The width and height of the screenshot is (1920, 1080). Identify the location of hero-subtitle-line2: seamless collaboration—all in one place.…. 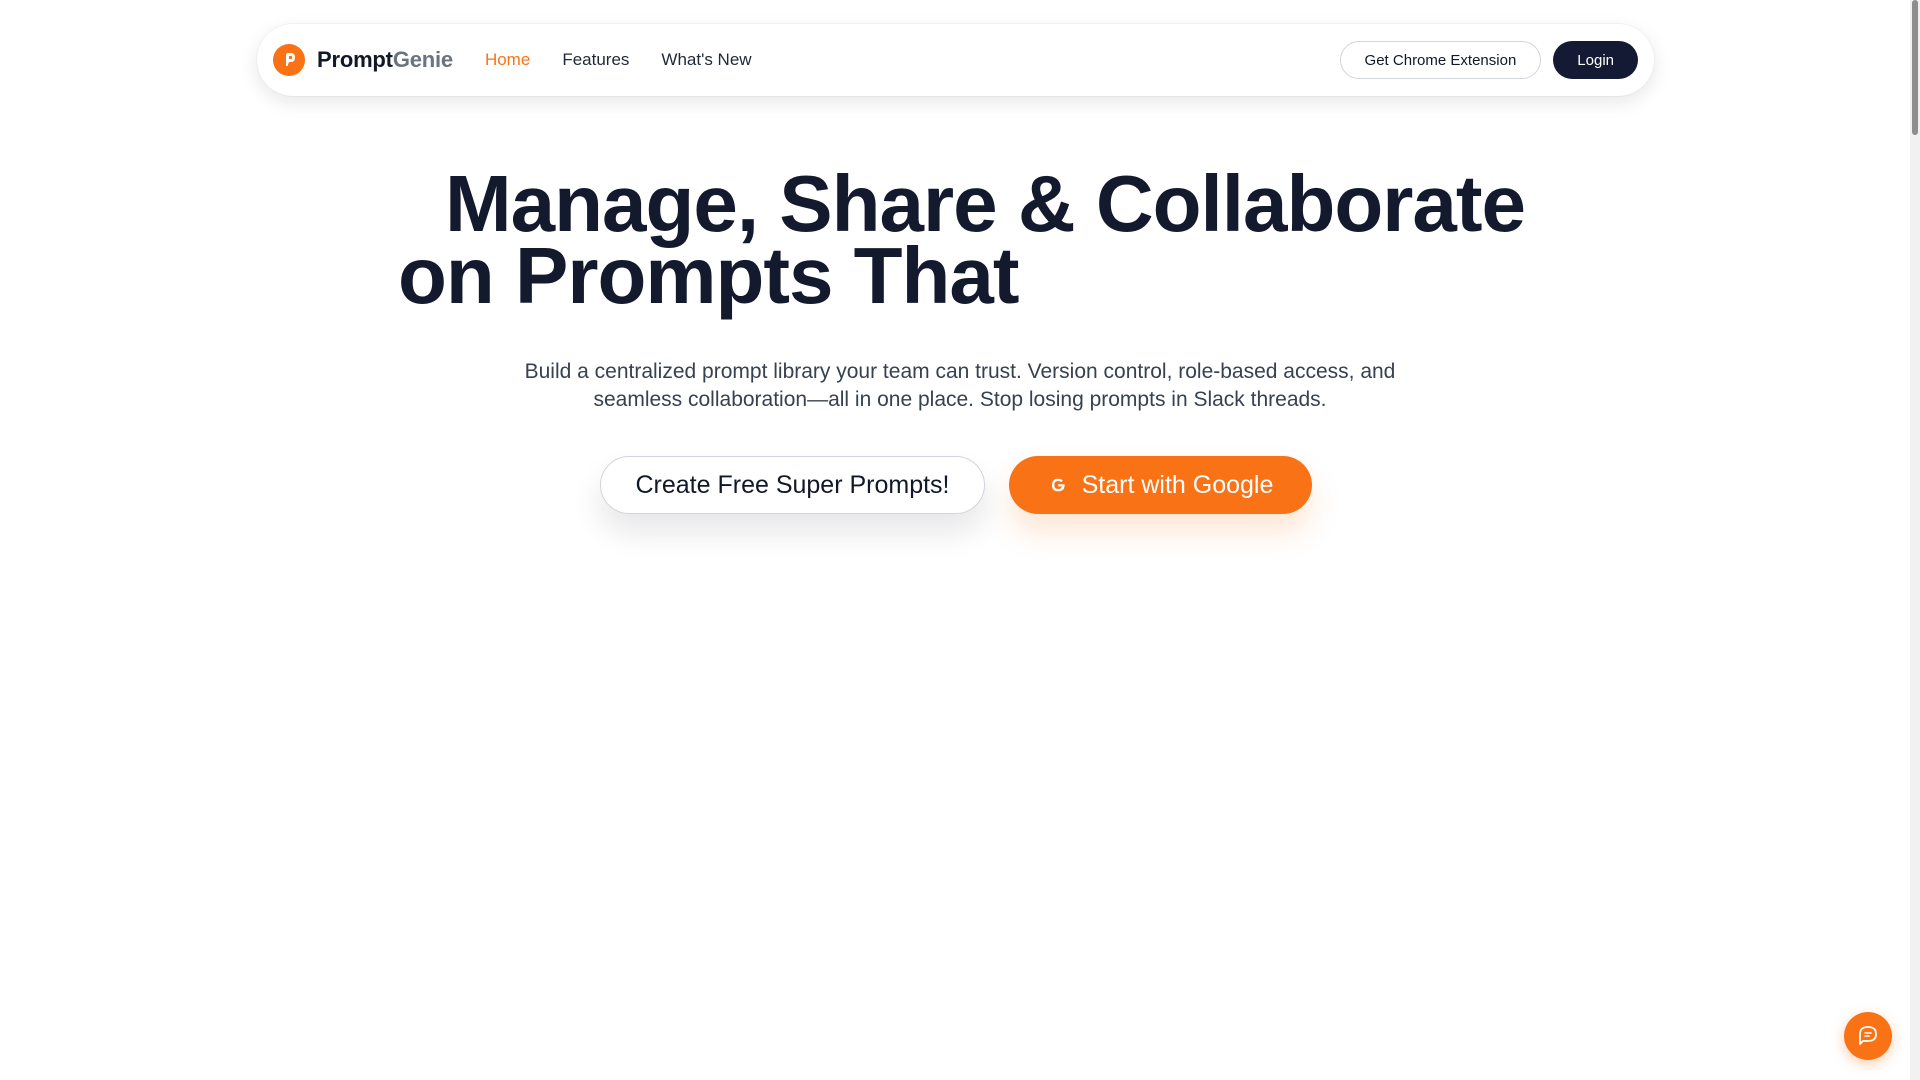
(960, 399).